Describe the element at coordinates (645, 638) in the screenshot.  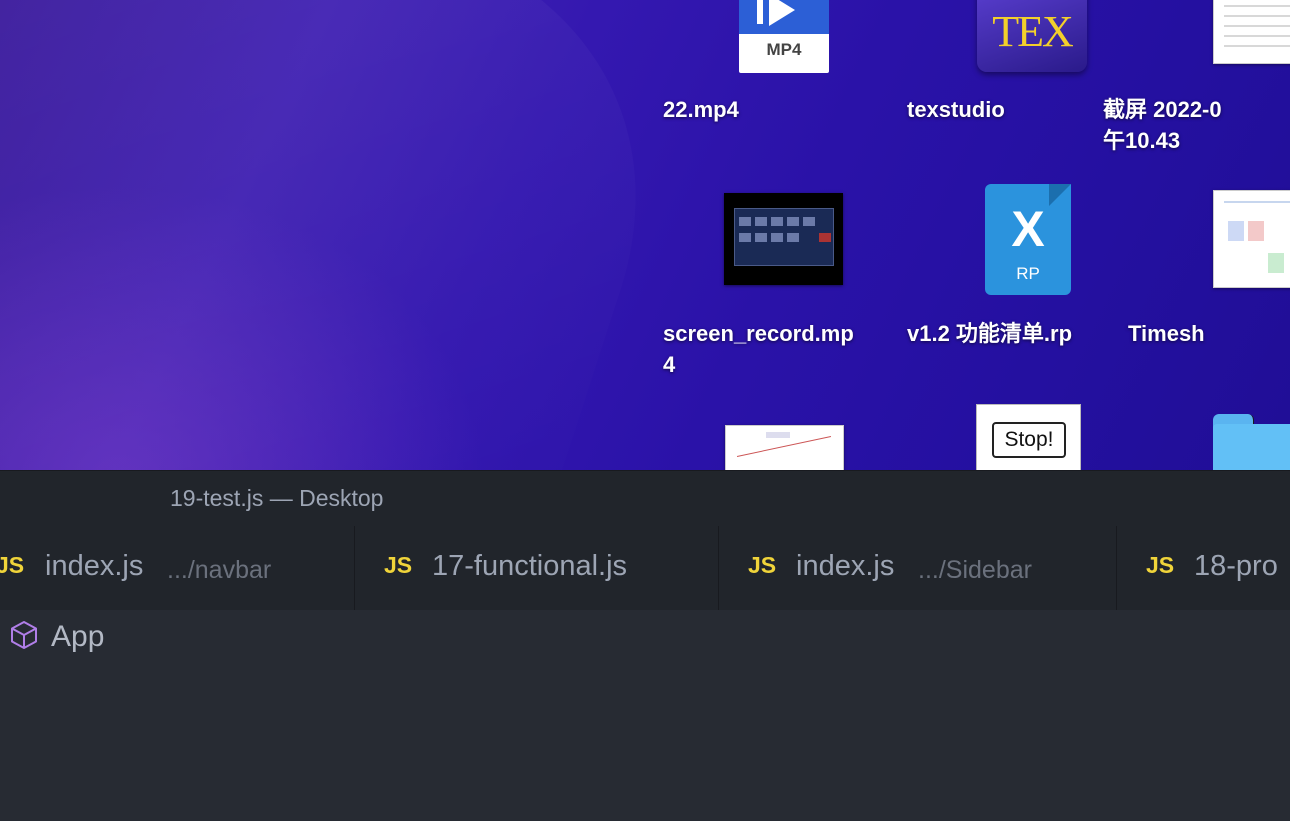
I see `breadcrumb: App` at that location.